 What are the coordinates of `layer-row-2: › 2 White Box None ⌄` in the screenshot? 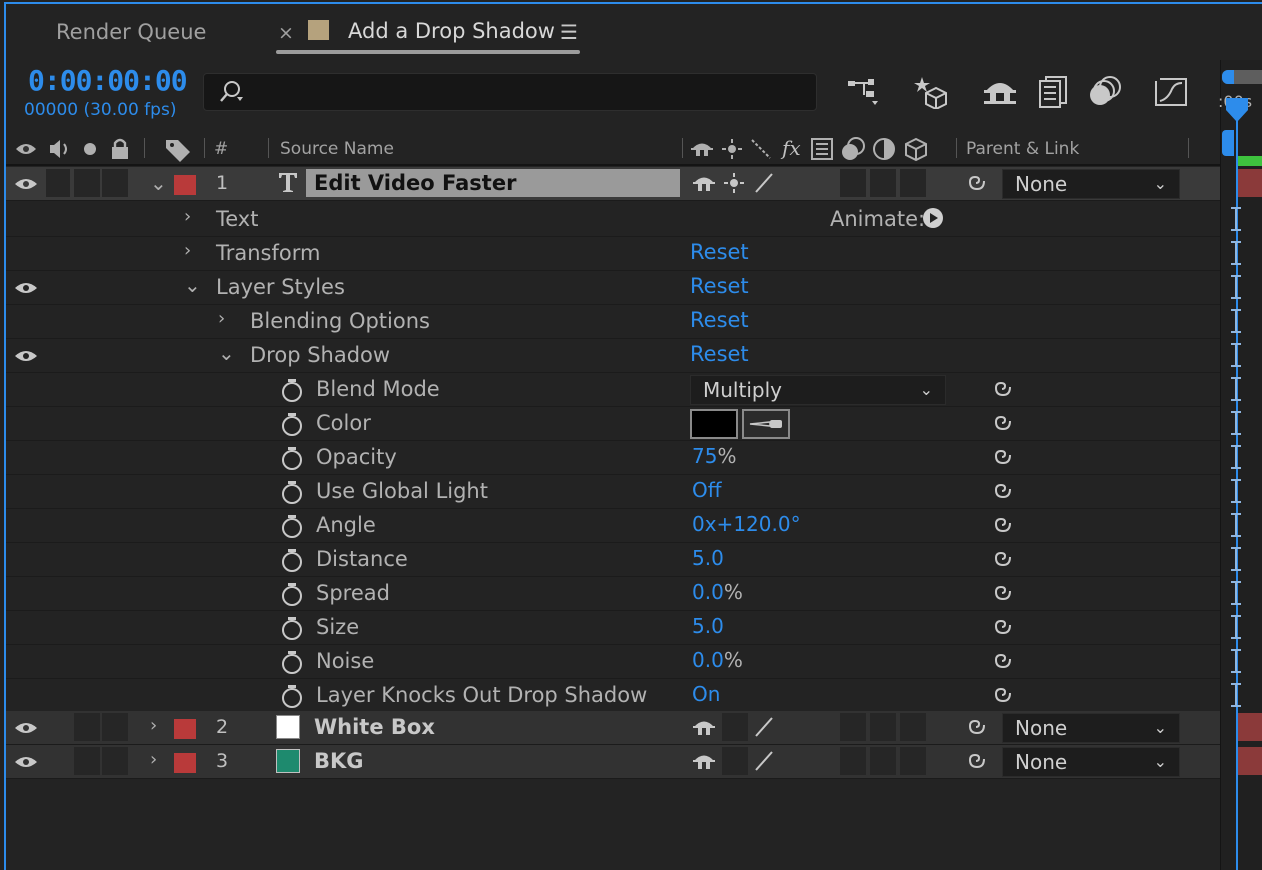 It's located at (613, 728).